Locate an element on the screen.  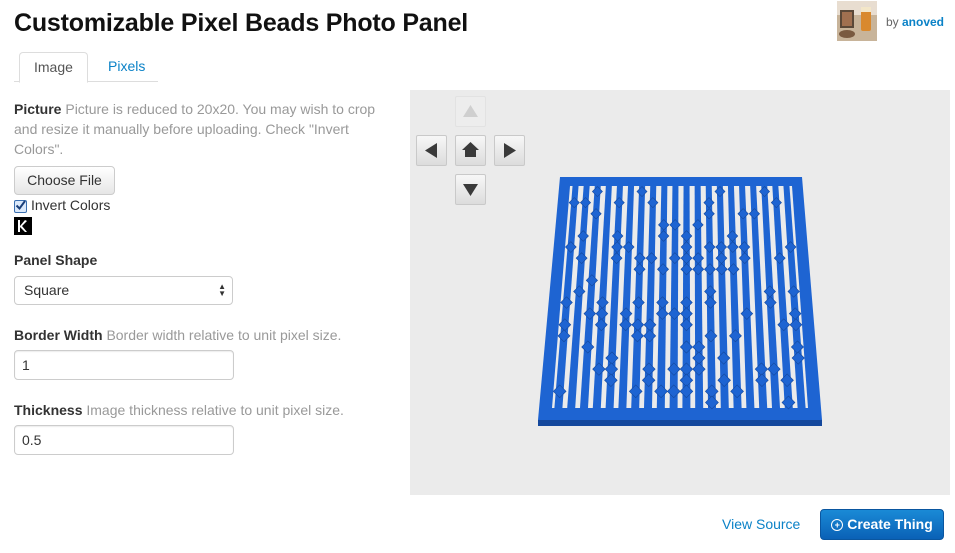
bead-panel-model is located at coordinates (680, 301).